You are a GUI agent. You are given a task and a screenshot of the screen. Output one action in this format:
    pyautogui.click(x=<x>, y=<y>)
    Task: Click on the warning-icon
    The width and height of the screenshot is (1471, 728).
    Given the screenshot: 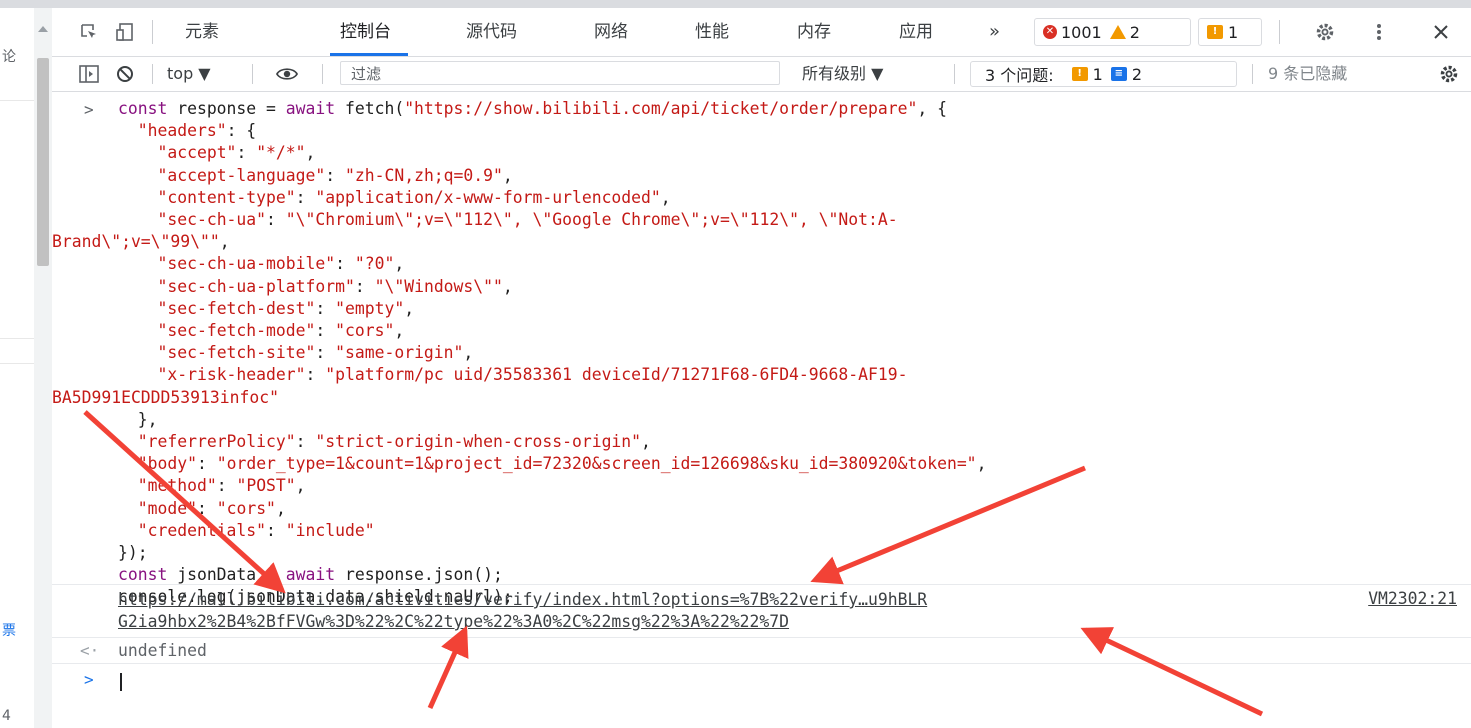 What is the action you would take?
    pyautogui.click(x=1117, y=32)
    